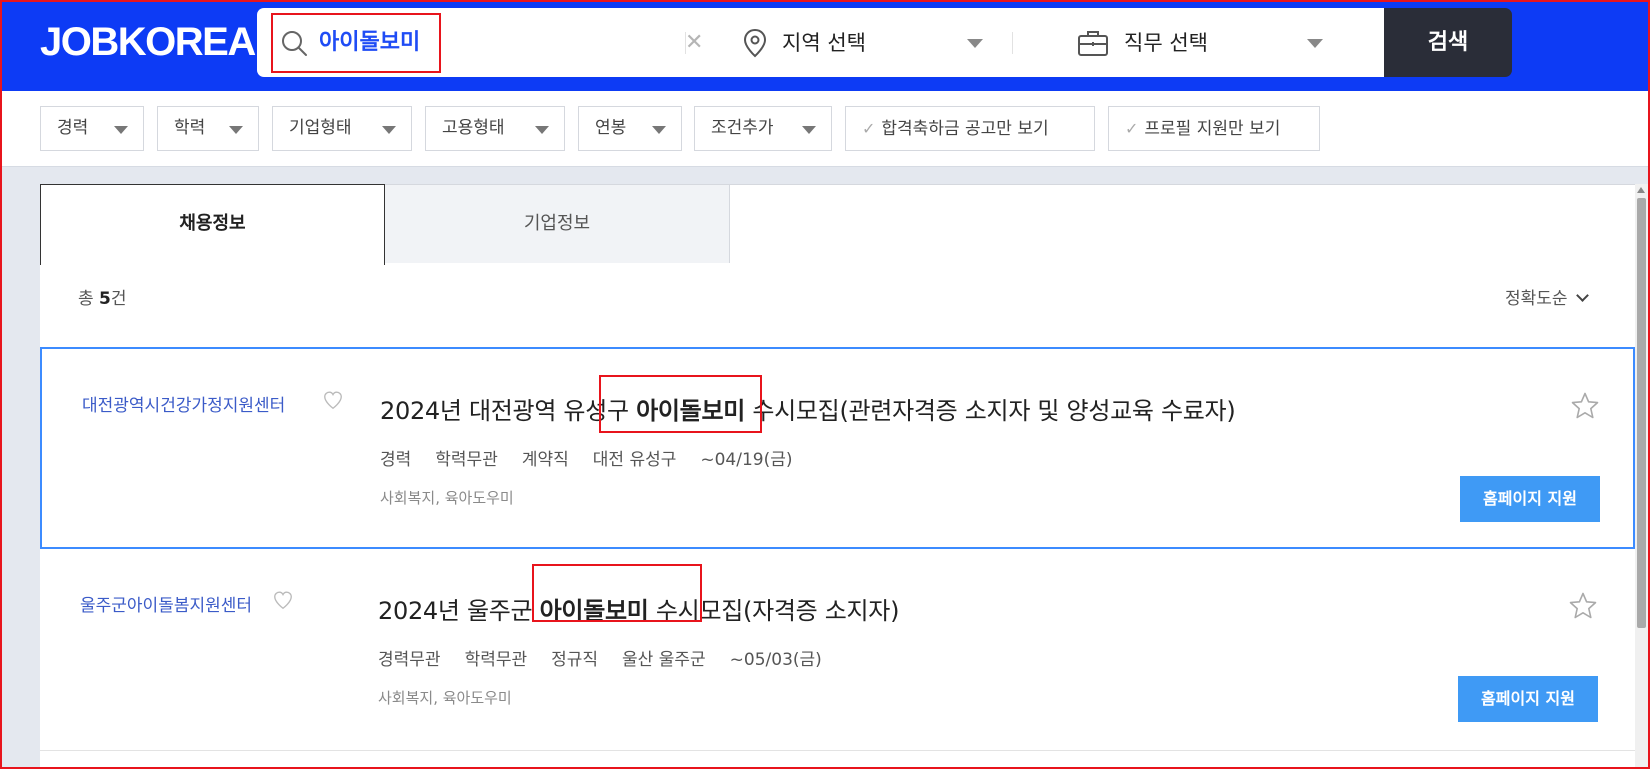  What do you see at coordinates (1093, 43) in the screenshot?
I see `briefcase-icon` at bounding box center [1093, 43].